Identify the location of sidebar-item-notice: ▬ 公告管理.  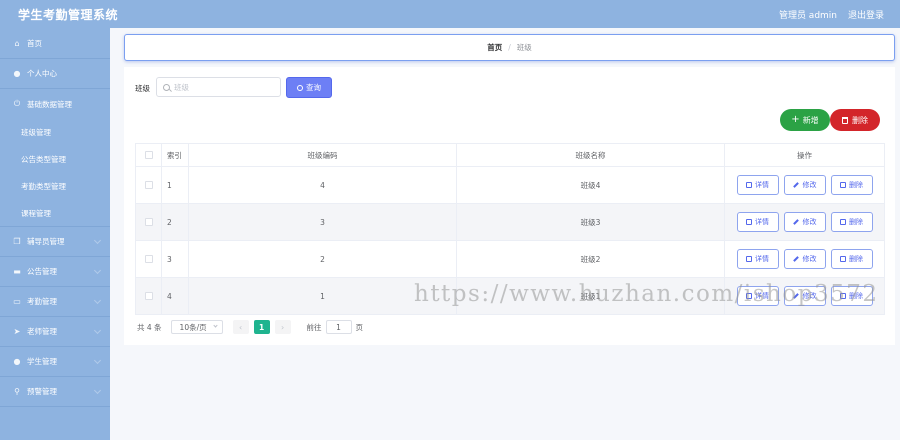
(55, 272).